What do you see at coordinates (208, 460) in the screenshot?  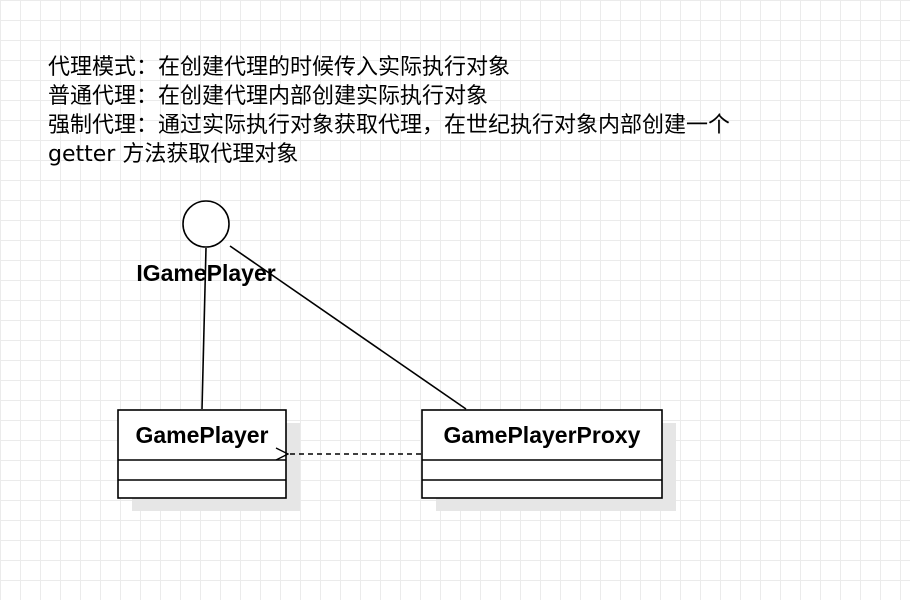 I see `class-box-gameplayer: GamePlayer` at bounding box center [208, 460].